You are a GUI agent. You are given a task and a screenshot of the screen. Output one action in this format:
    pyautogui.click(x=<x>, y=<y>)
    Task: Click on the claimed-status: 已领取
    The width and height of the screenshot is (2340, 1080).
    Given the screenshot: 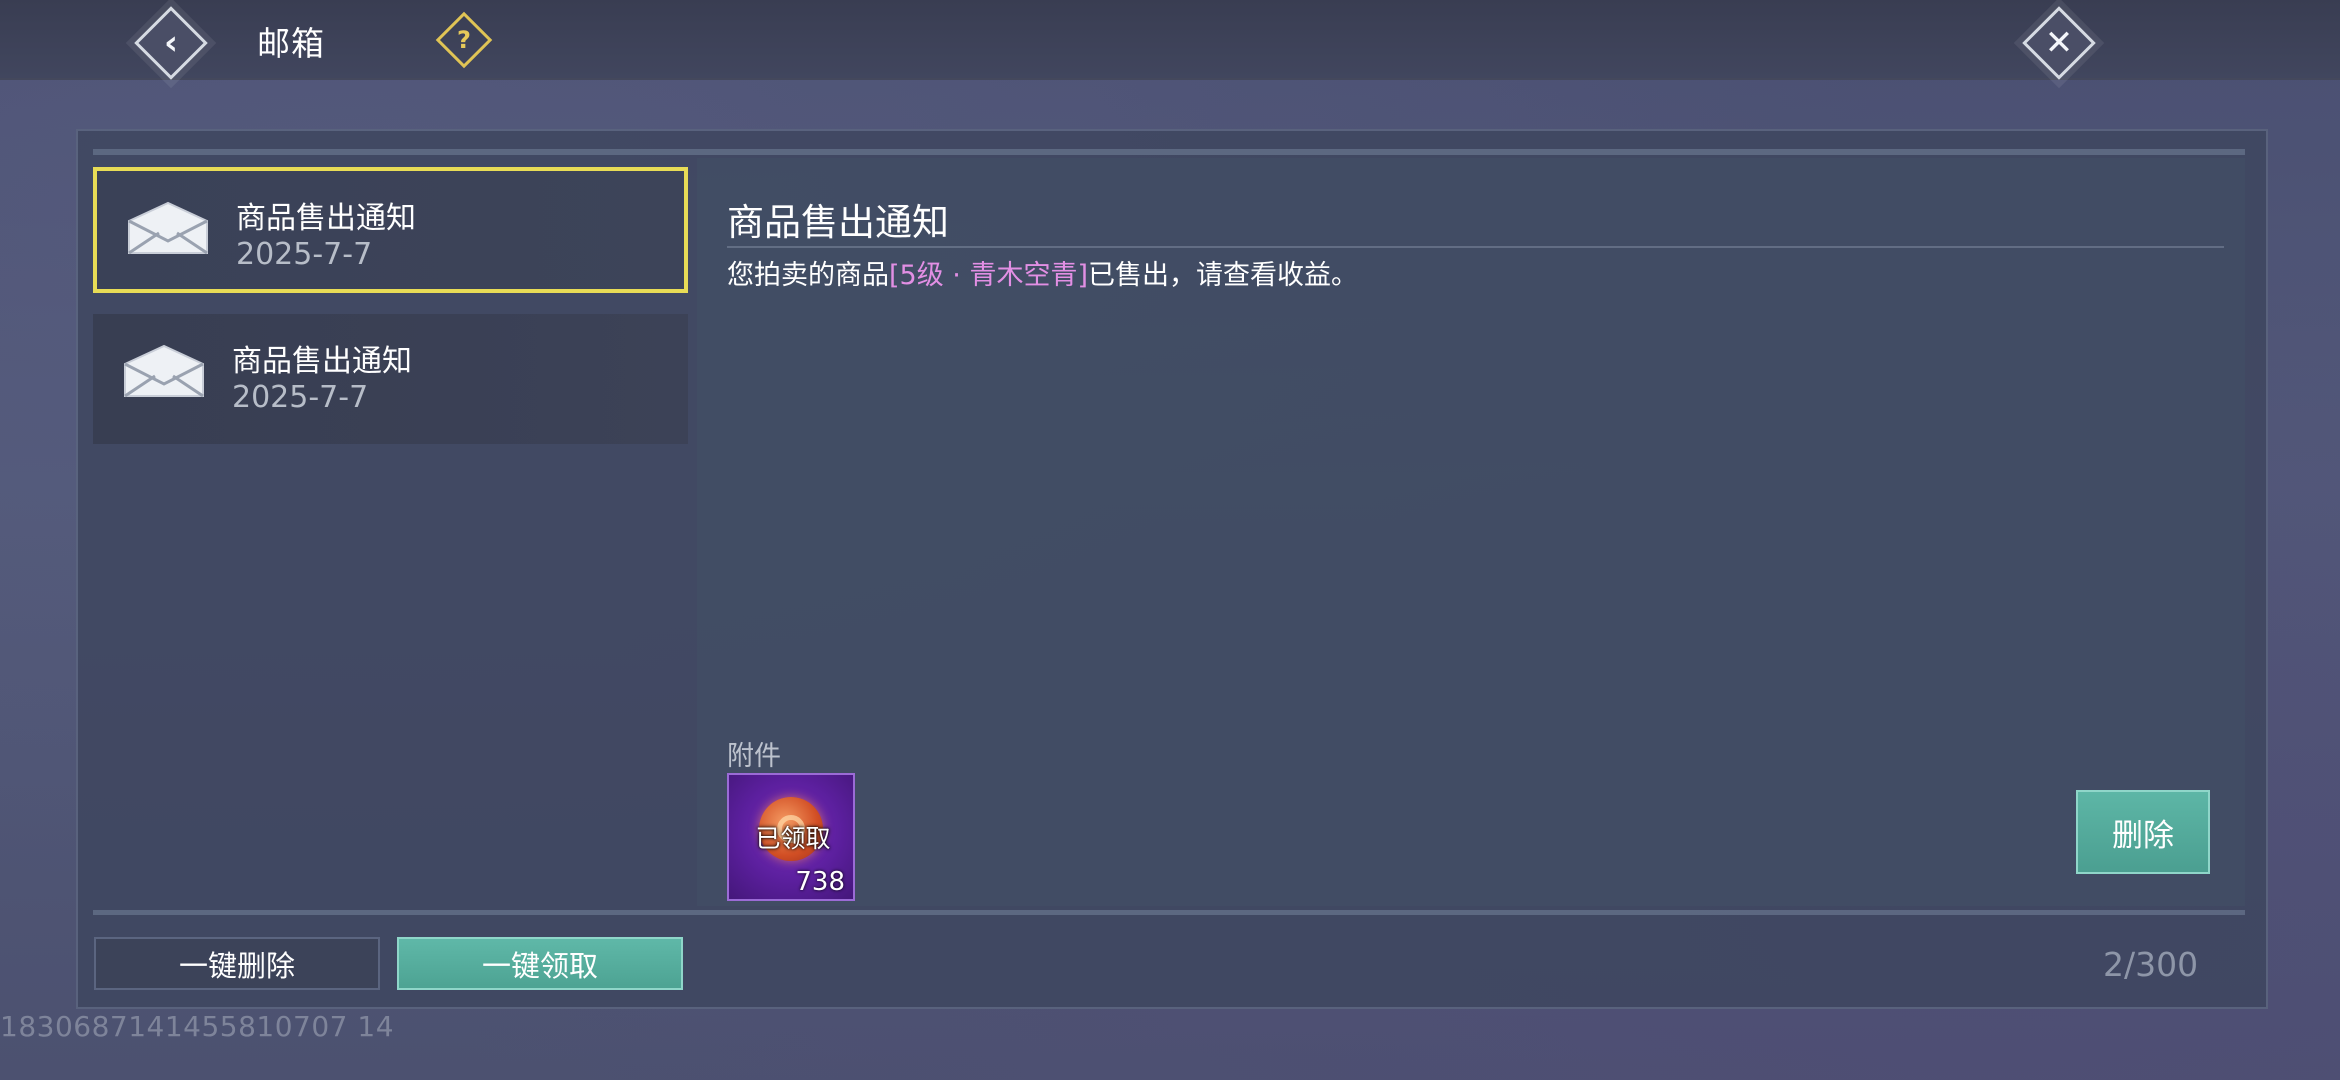 What is the action you would take?
    pyautogui.click(x=793, y=838)
    